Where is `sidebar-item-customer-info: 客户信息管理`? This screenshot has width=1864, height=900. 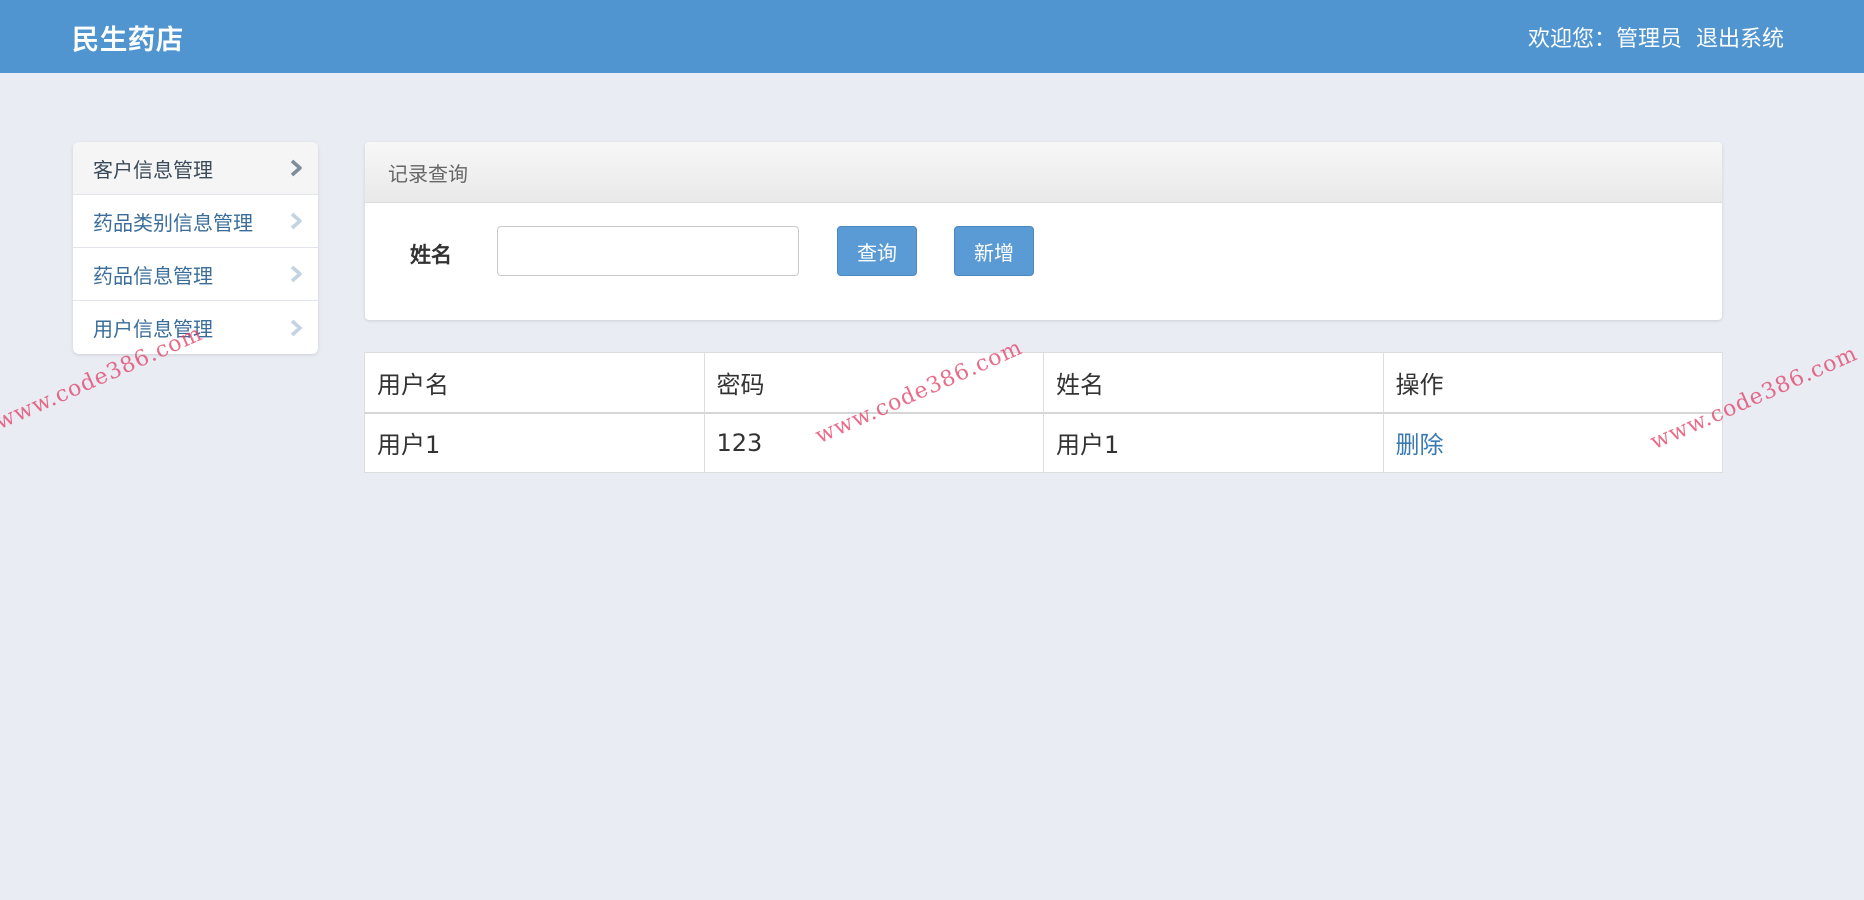
sidebar-item-customer-info: 客户信息管理 is located at coordinates (195, 168).